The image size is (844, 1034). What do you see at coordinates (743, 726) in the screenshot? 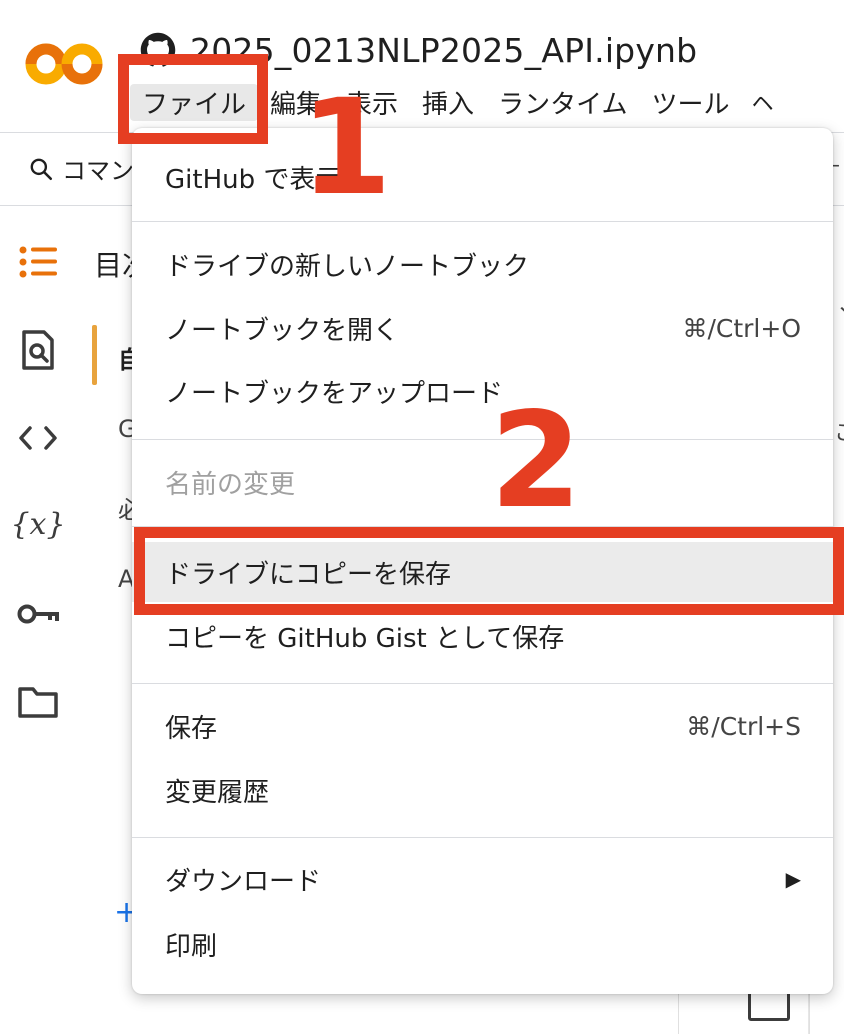
I see `menu-item-shortcut: ⌘/Ctrl+S` at bounding box center [743, 726].